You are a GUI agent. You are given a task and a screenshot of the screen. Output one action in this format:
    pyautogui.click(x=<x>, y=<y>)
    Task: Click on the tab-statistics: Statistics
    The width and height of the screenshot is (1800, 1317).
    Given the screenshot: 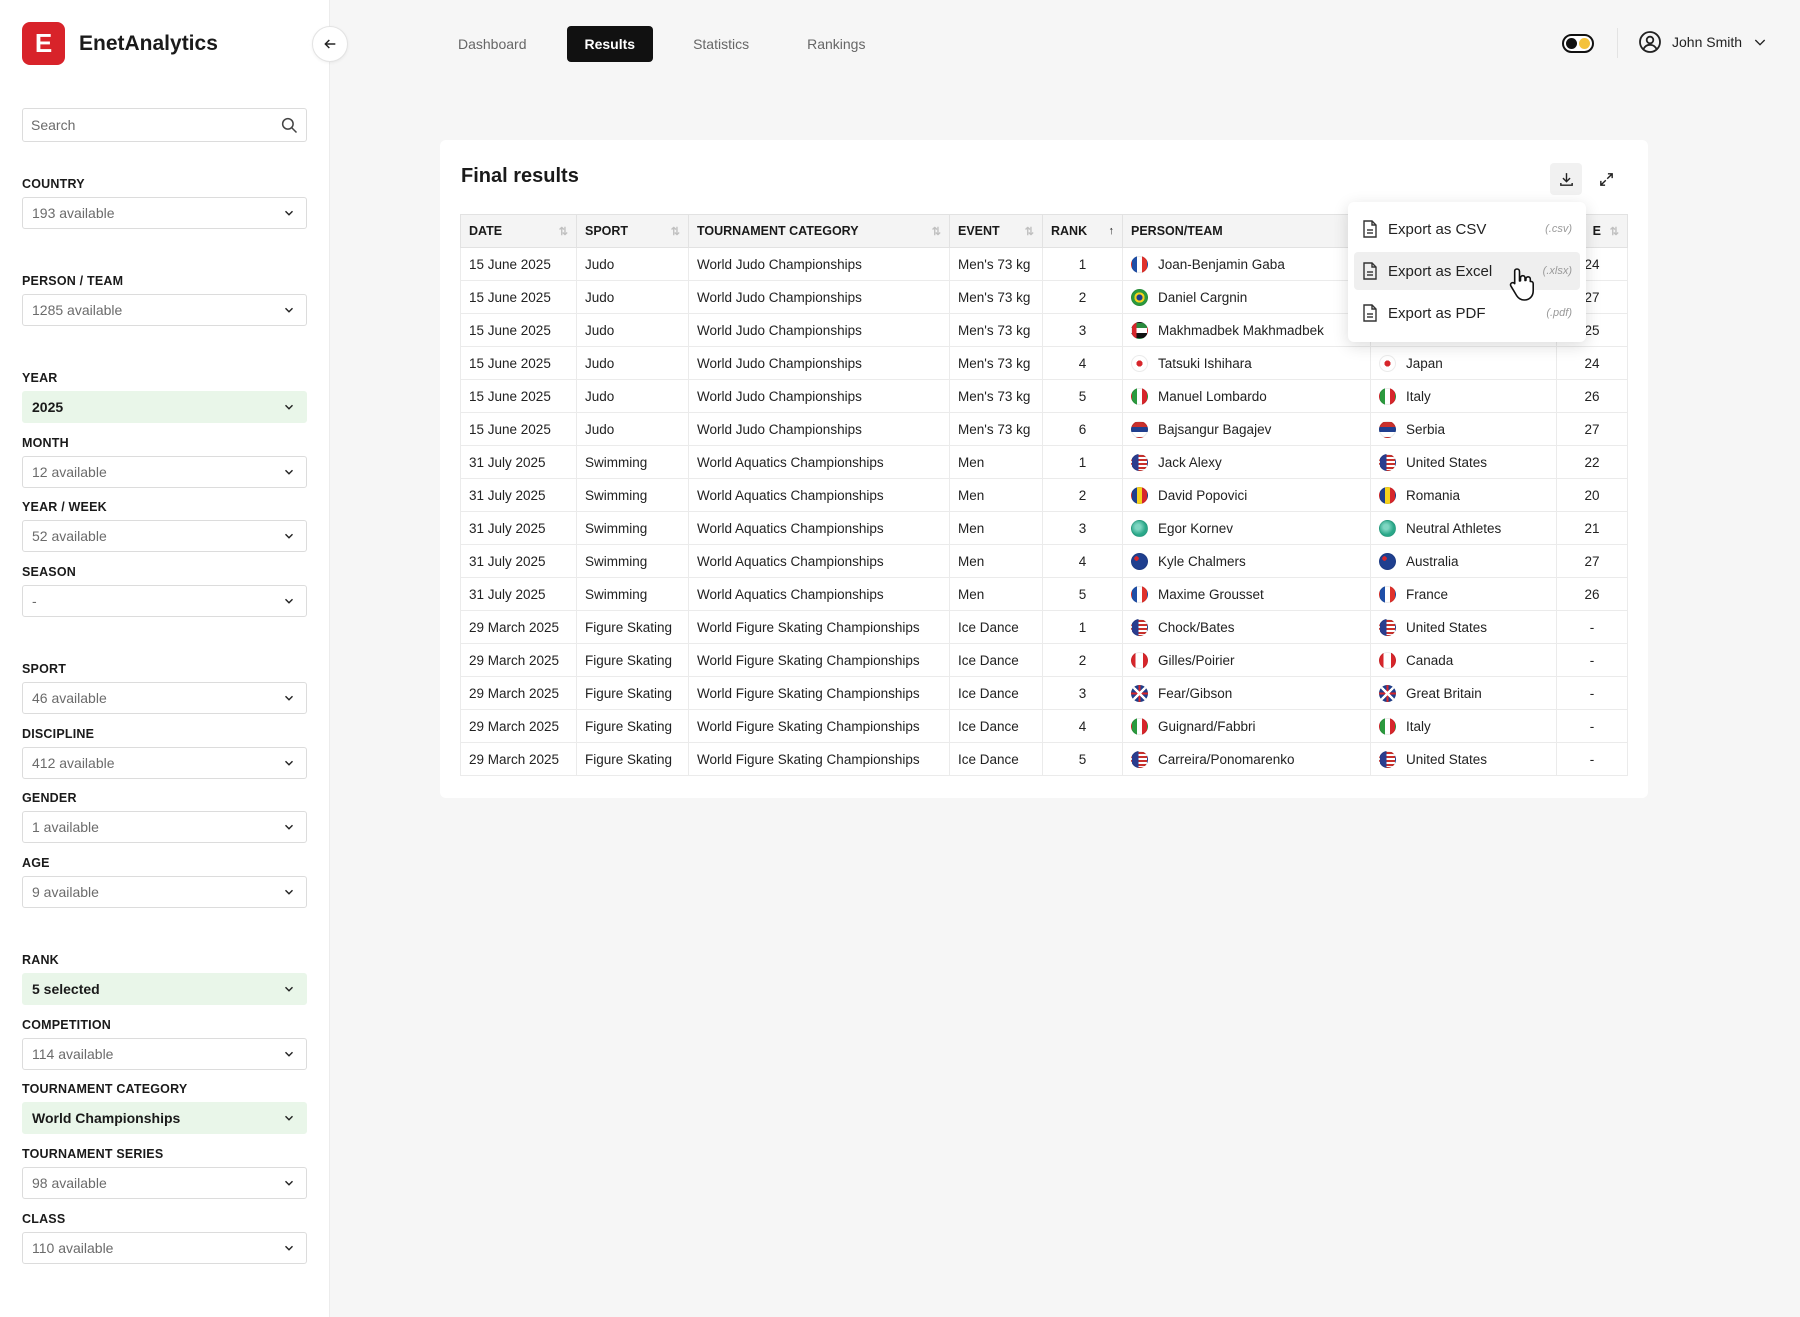 What is the action you would take?
    pyautogui.click(x=721, y=44)
    